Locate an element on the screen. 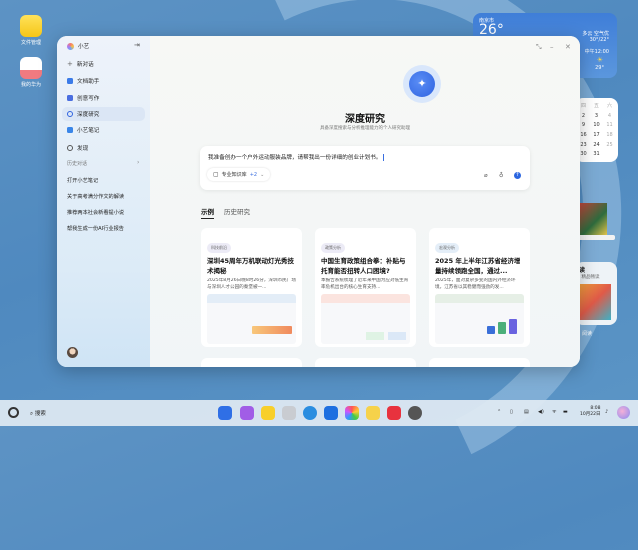  app-grid-icon is located at coordinates (225, 413).